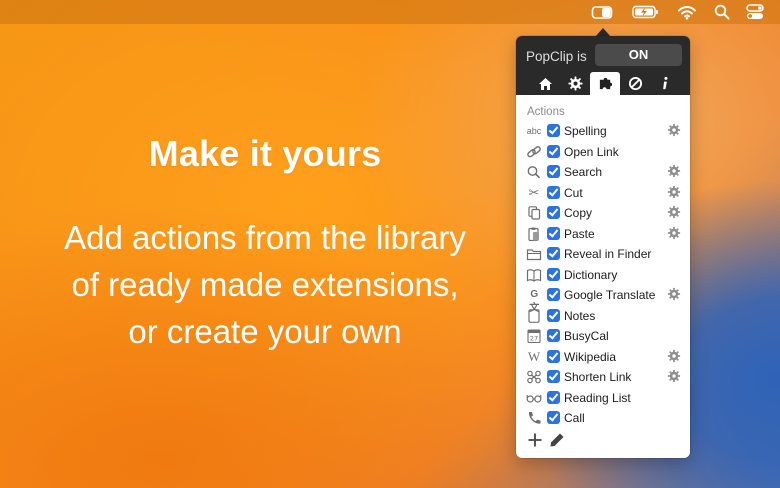 The height and width of the screenshot is (488, 780). What do you see at coordinates (578, 213) in the screenshot?
I see `action-label: Copy` at bounding box center [578, 213].